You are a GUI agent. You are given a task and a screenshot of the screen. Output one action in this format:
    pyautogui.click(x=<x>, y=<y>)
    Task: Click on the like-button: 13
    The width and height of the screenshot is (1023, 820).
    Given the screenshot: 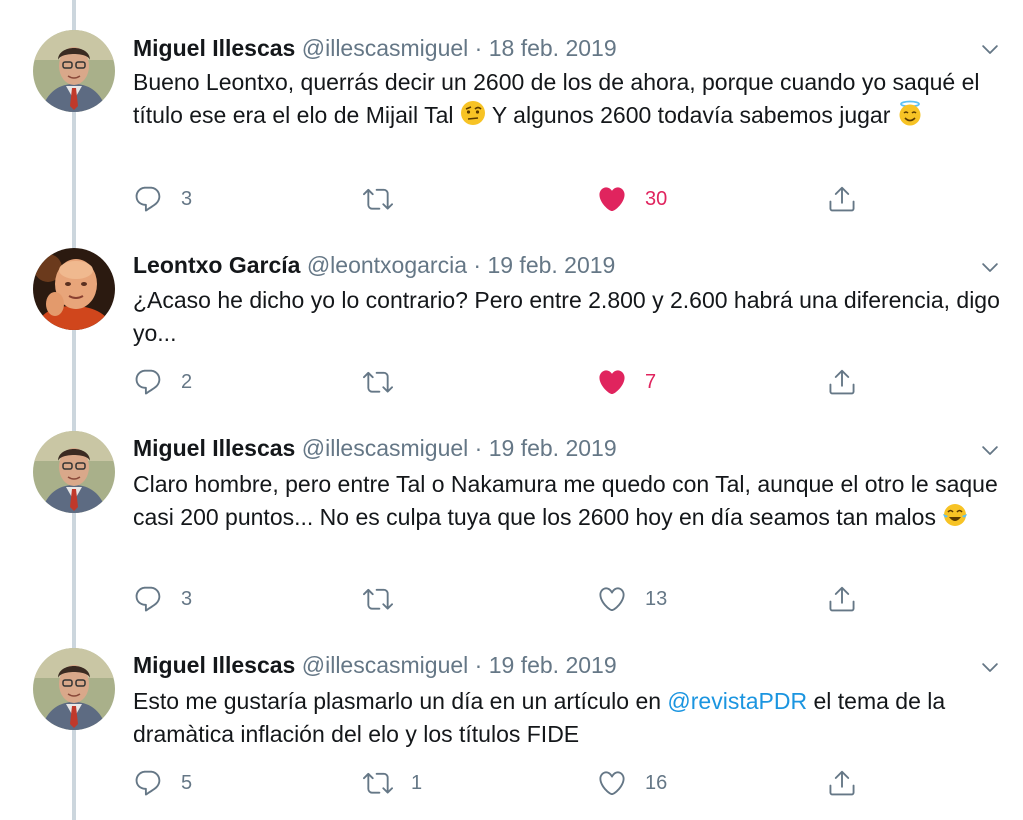 What is the action you would take?
    pyautogui.click(x=632, y=599)
    